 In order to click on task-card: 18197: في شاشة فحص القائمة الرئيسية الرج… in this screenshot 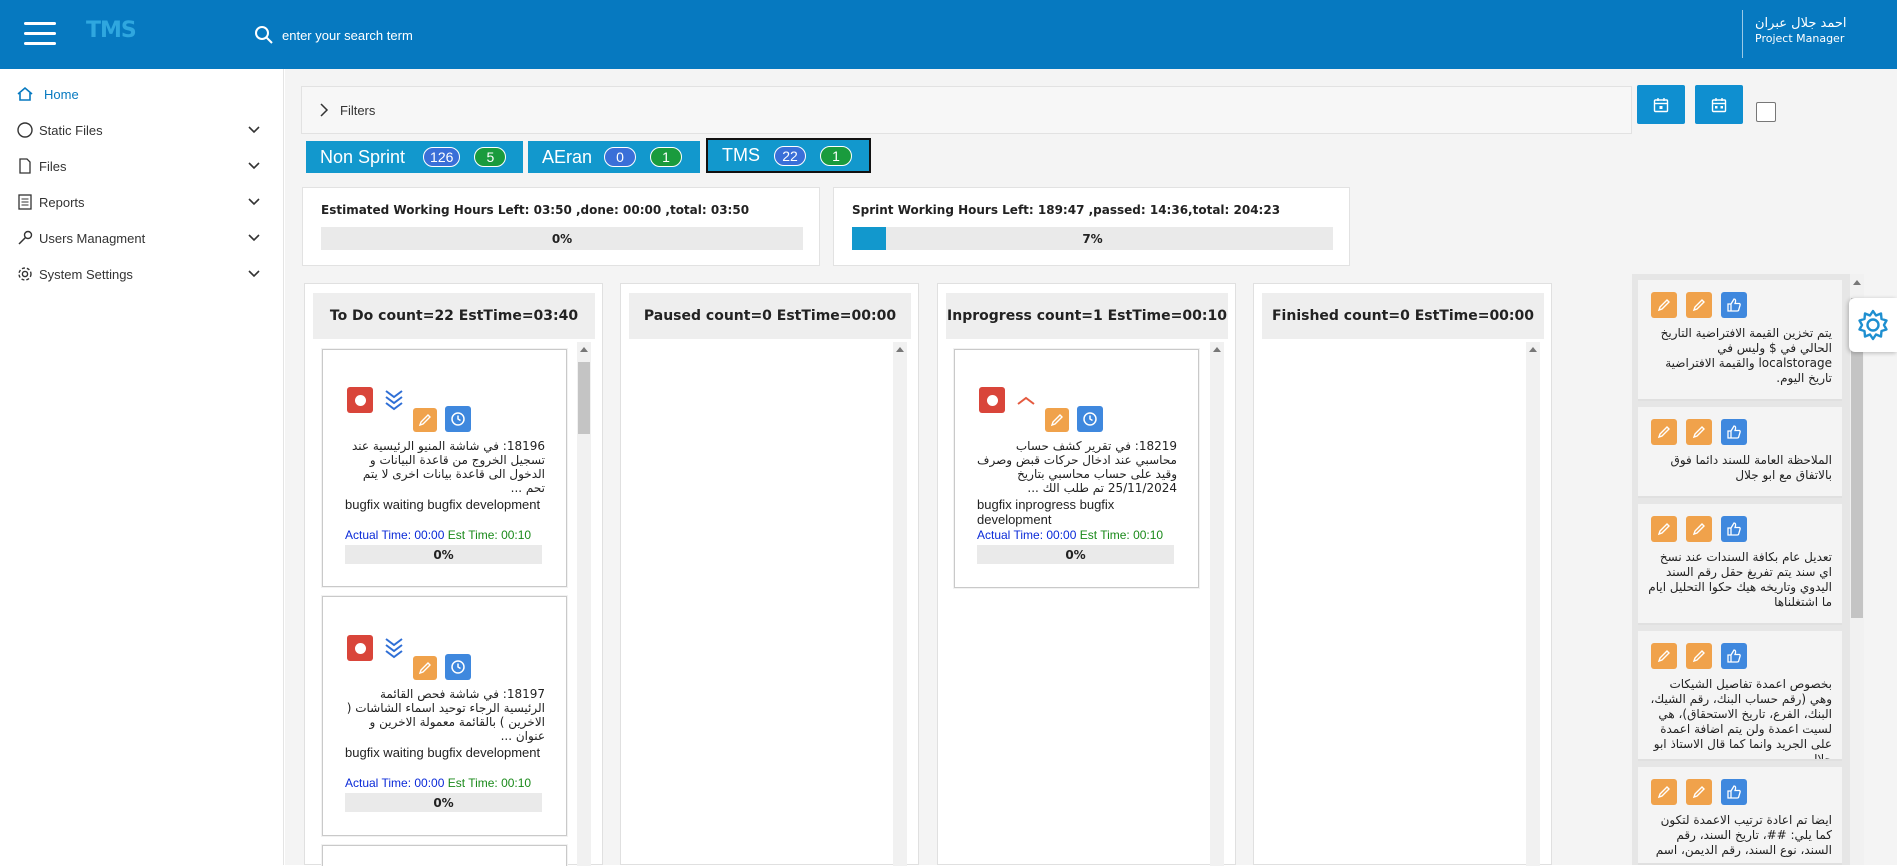, I will do `click(444, 716)`.